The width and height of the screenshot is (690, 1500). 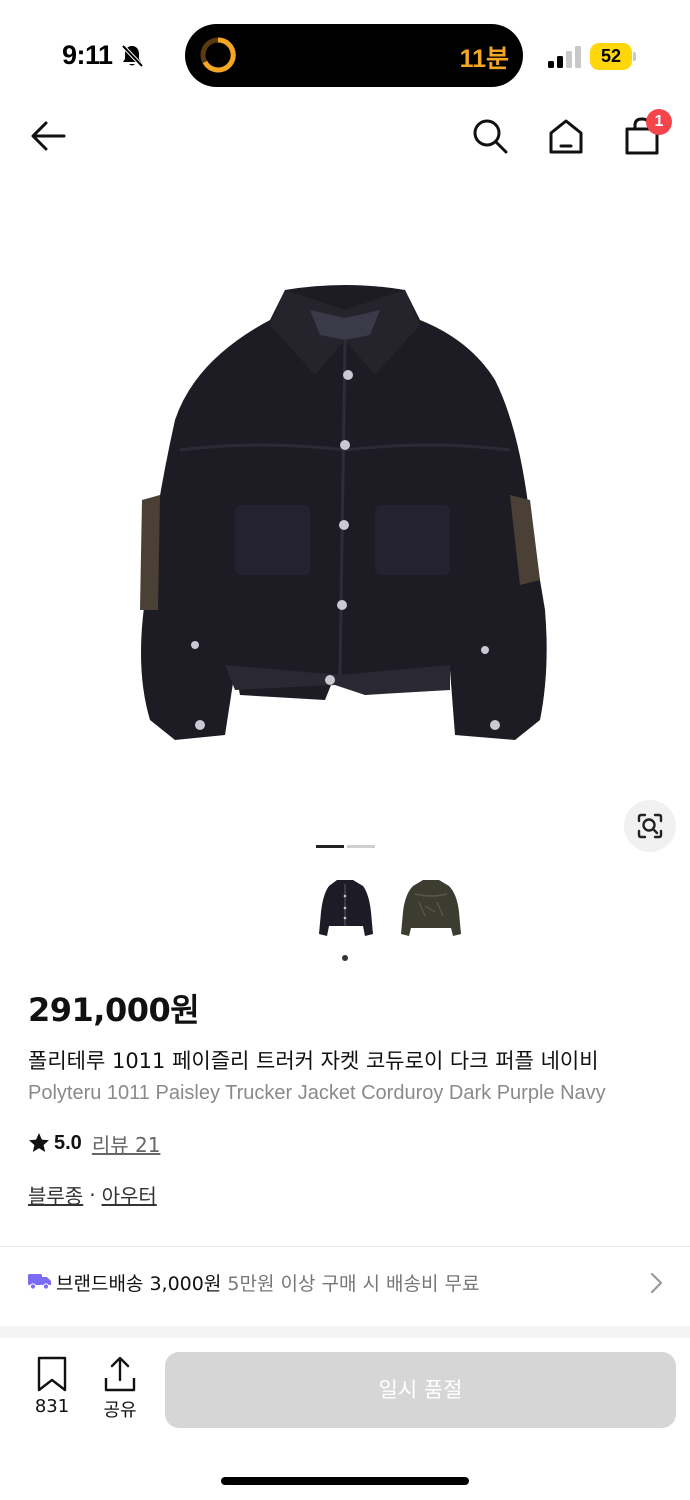 I want to click on category-breadcrumb: 블루종 · 아우터, so click(x=92, y=1194).